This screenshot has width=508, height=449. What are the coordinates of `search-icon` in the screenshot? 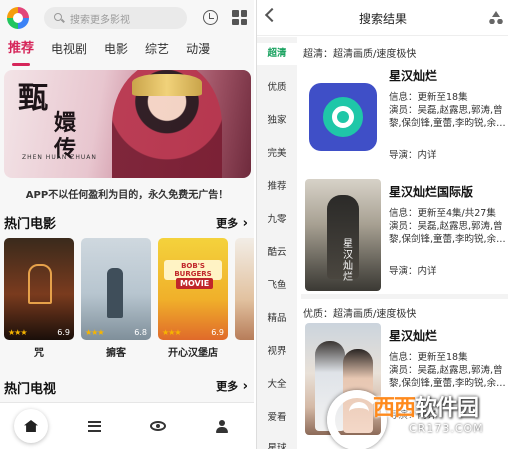 It's located at (59, 18).